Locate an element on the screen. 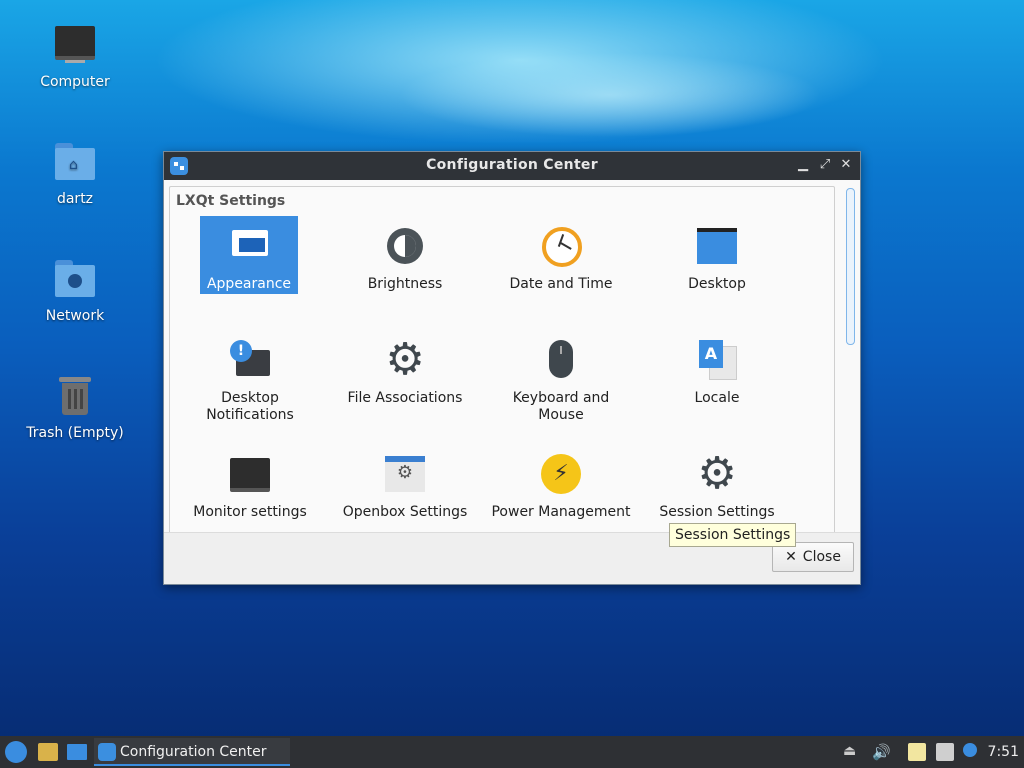 The width and height of the screenshot is (1024, 768). close-button-label: Close is located at coordinates (821, 557).